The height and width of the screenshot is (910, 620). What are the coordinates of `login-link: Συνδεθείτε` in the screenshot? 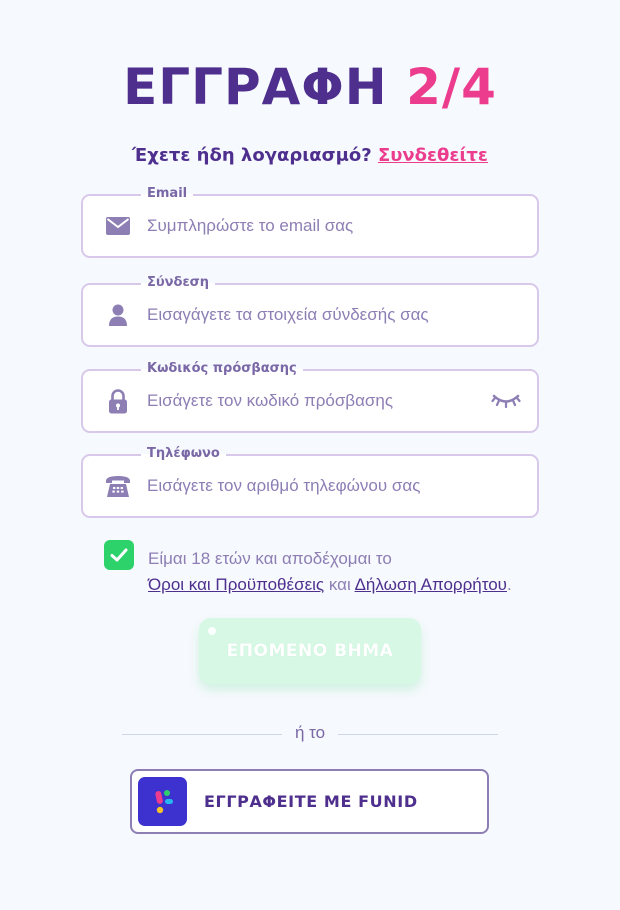 It's located at (433, 155).